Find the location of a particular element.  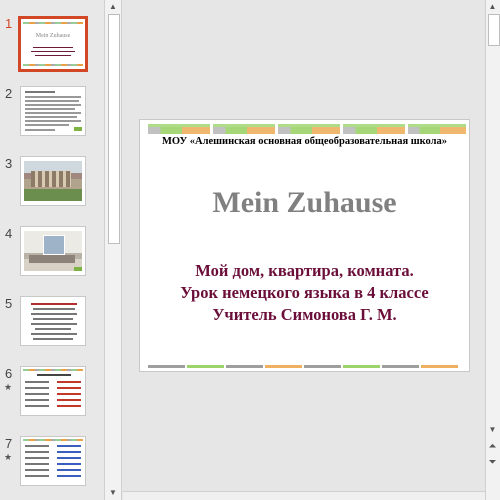

slide-thumbnail-1: Mein Zuhause is located at coordinates (53, 44).